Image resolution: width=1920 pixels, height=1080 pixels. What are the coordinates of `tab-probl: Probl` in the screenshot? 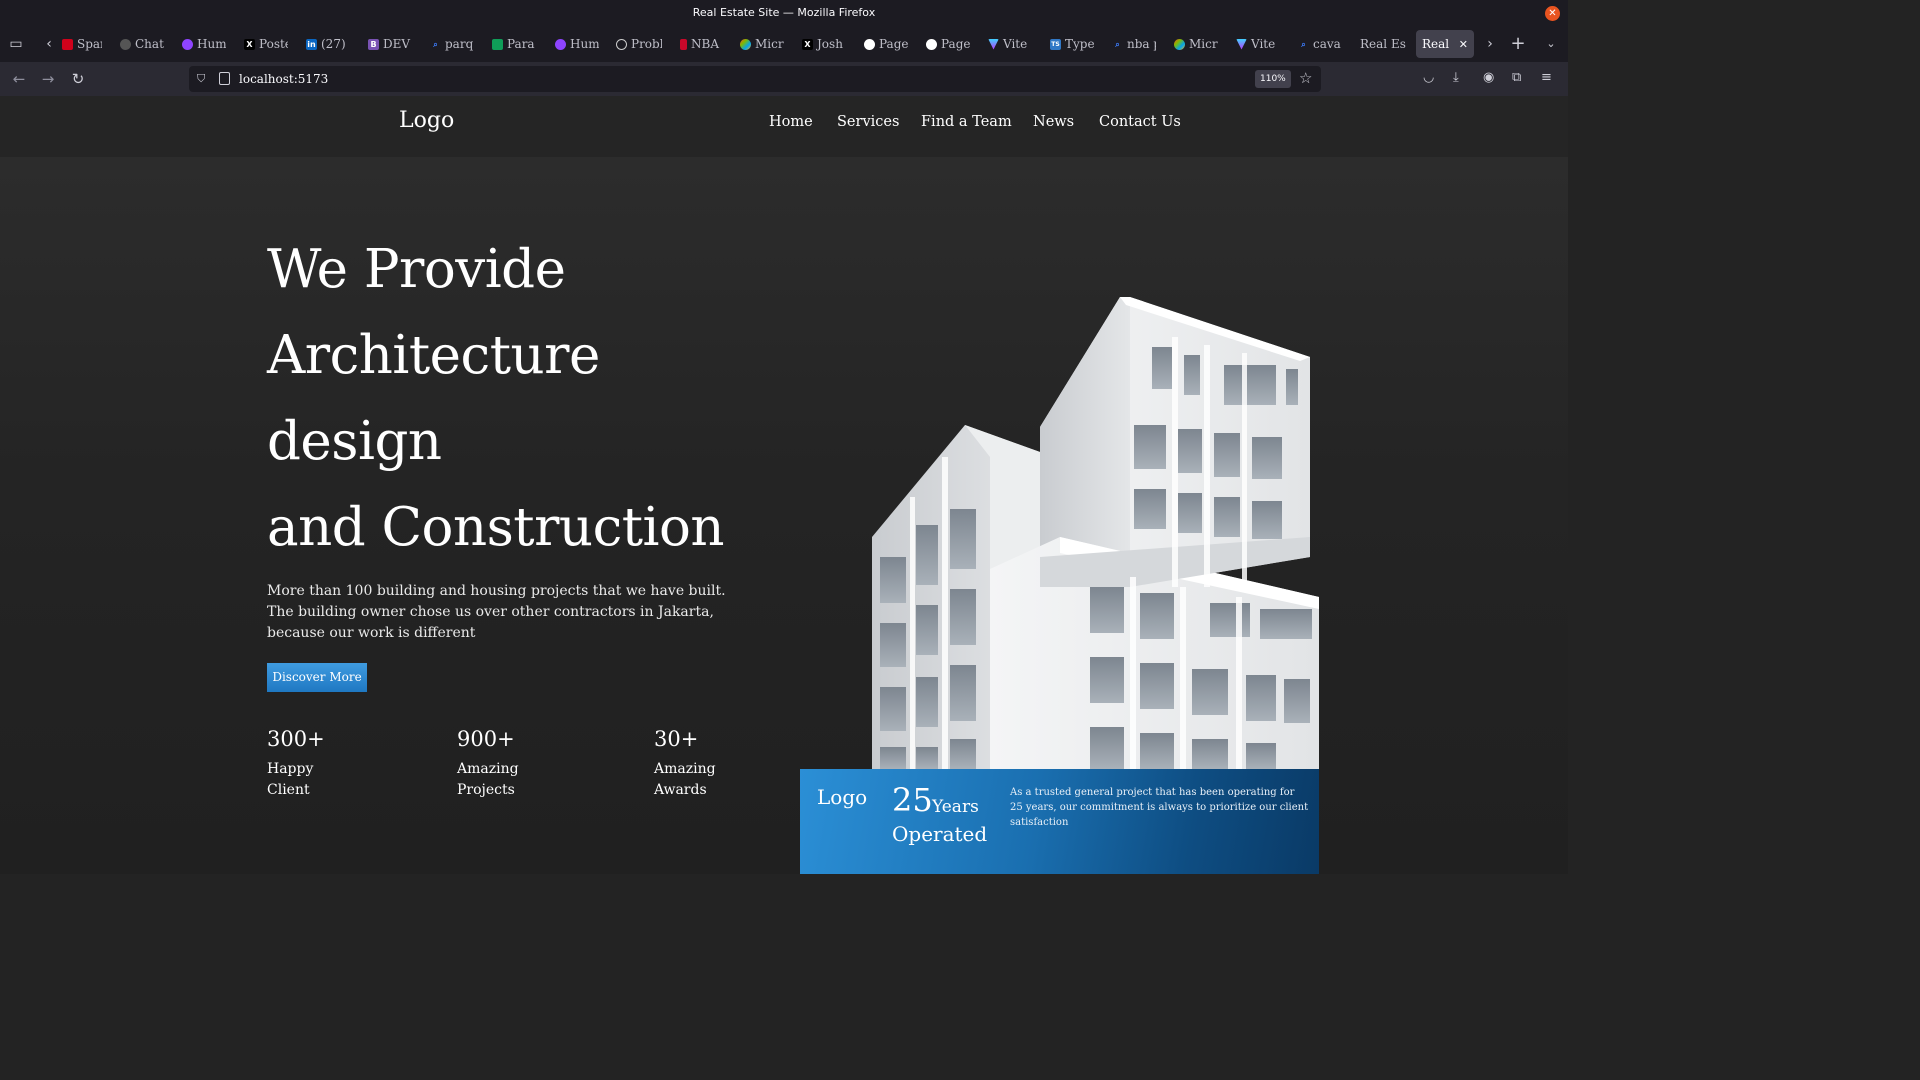 It's located at (639, 44).